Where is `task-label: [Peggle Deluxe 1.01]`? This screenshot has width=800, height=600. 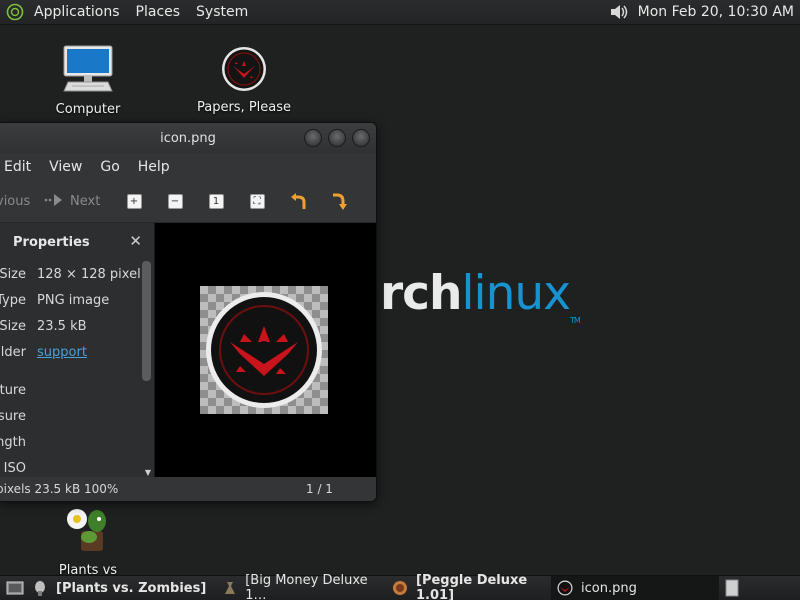 task-label: [Peggle Deluxe 1.01] is located at coordinates (472, 586).